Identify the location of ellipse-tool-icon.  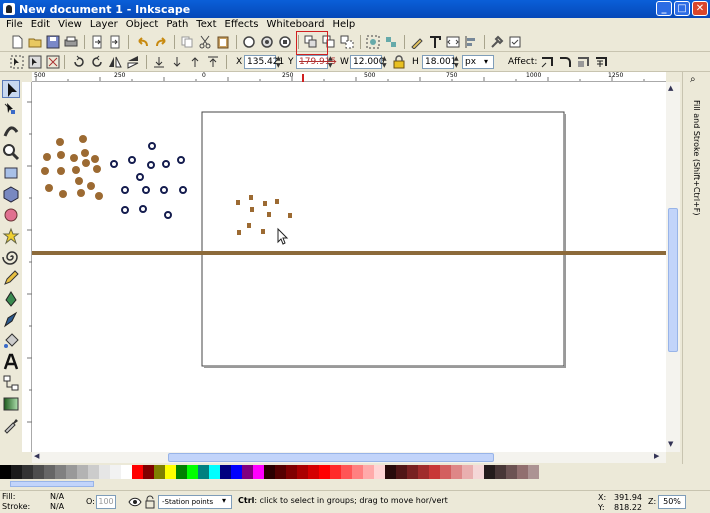
(11, 215).